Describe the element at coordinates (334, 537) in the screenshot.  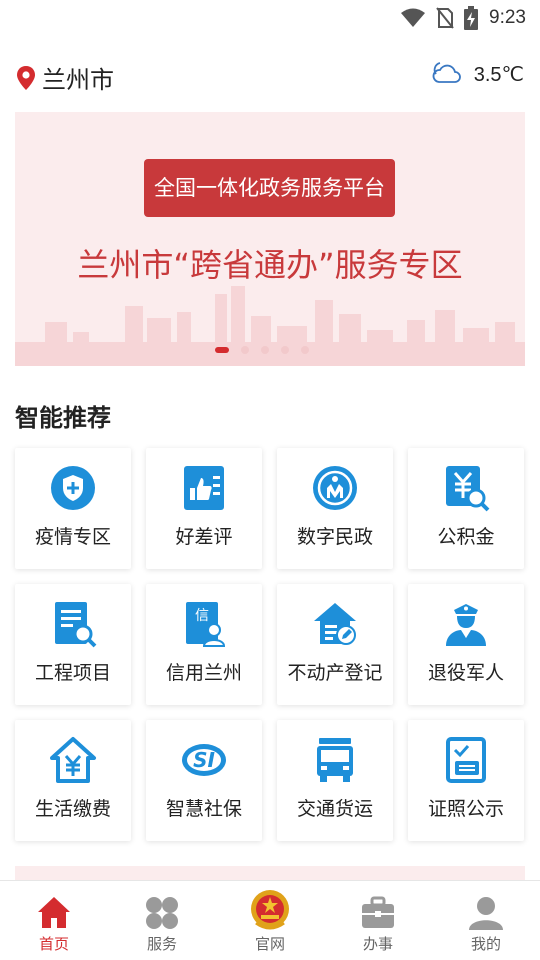
I see `service-label: 数字民政` at that location.